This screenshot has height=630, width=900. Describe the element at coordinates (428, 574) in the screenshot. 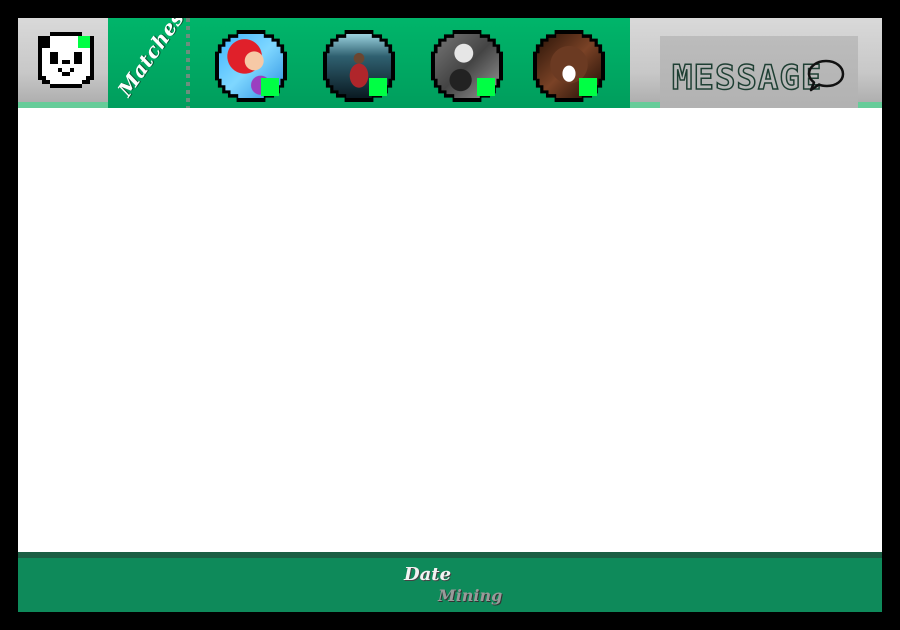

I see `brand-line1: Date` at that location.